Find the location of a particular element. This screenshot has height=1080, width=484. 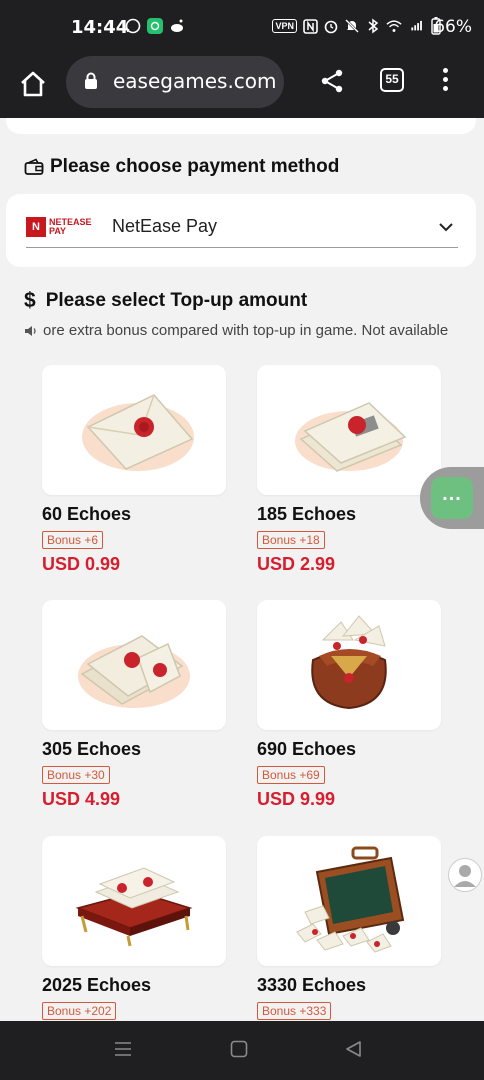

product-card-690: 690 Echoes Bonus +69 USD 9.99 is located at coordinates (349, 705).